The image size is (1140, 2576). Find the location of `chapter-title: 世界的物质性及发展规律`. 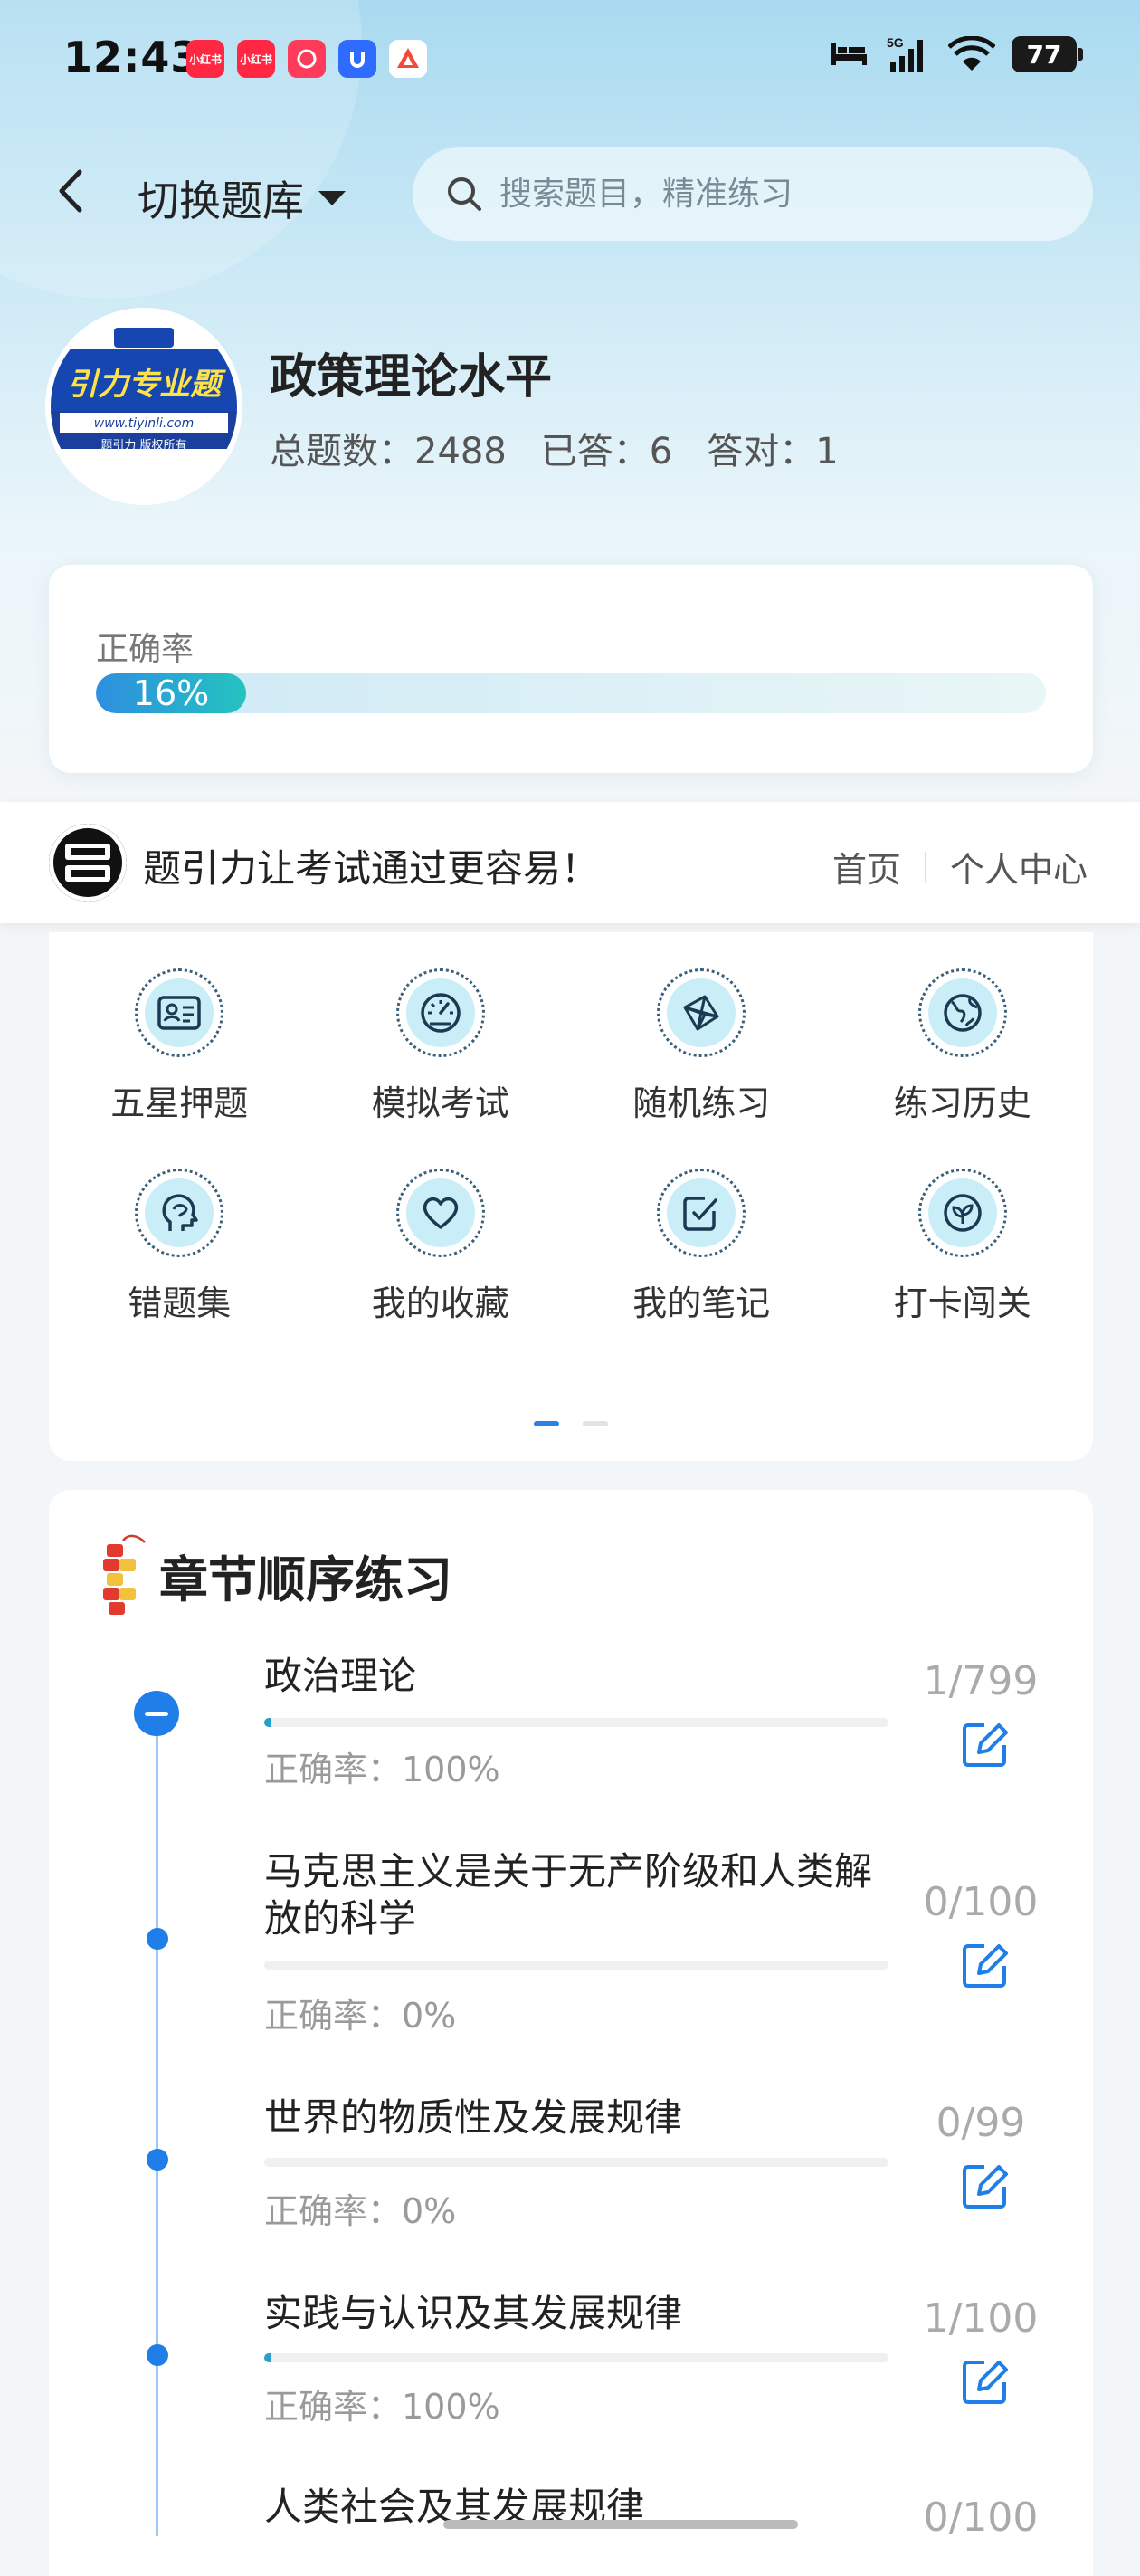

chapter-title: 世界的物质性及发展规律 is located at coordinates (473, 2117).